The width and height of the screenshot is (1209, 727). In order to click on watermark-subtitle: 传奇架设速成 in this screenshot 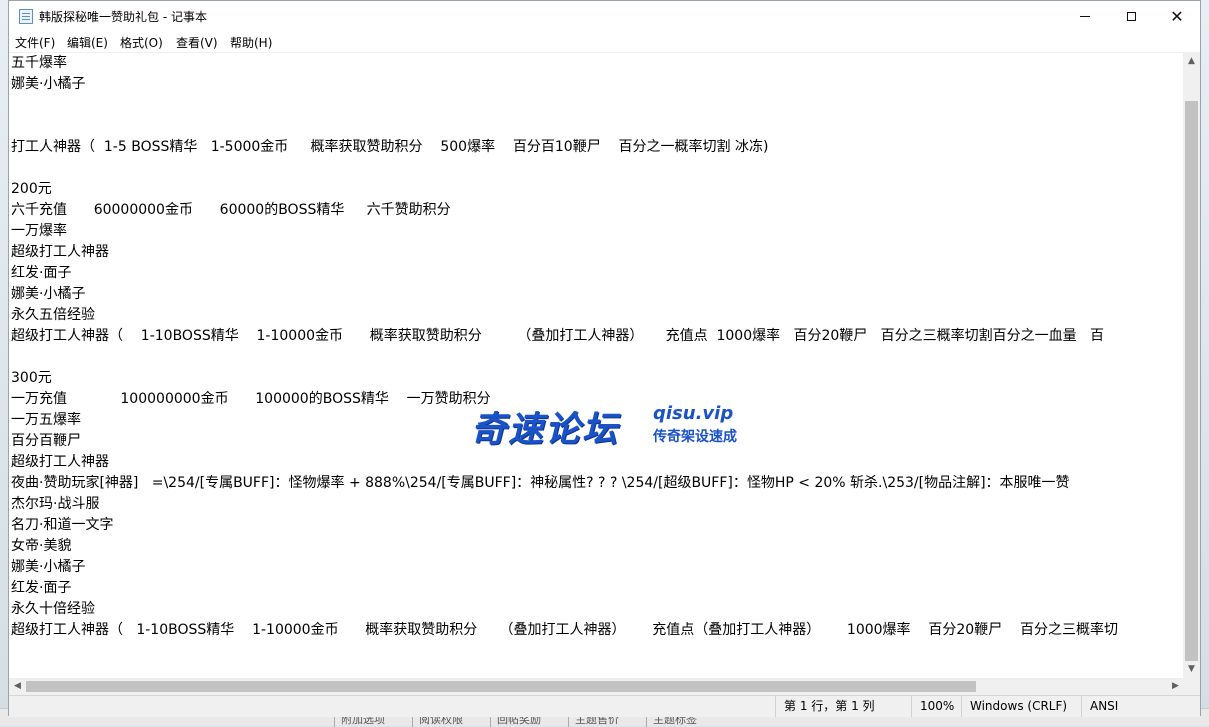, I will do `click(695, 437)`.